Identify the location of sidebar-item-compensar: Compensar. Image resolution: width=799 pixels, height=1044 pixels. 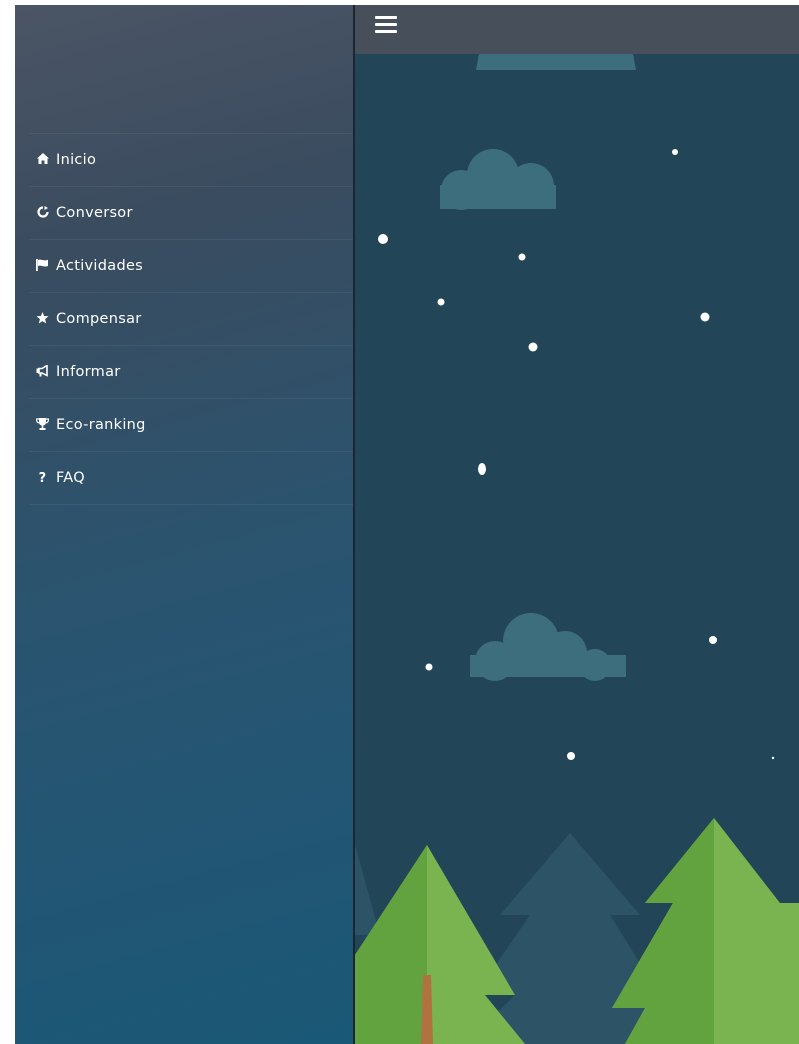
(191, 318).